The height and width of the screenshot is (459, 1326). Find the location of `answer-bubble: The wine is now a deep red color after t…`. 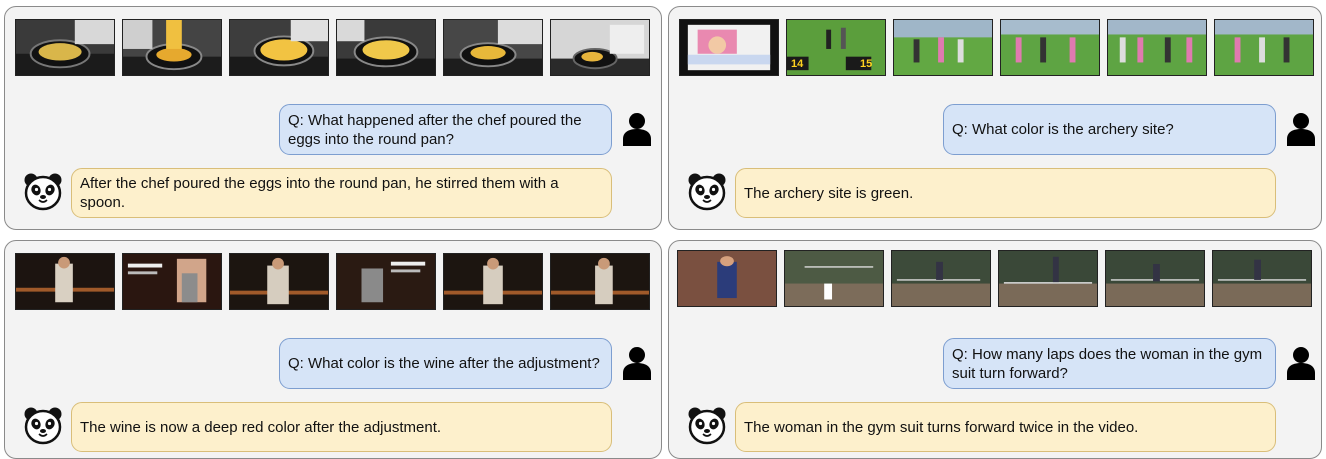

answer-bubble: The wine is now a deep red color after t… is located at coordinates (341, 427).